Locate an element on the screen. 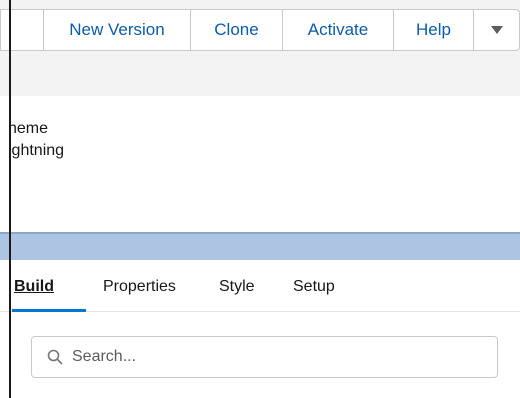 This screenshot has width=520, height=398. left-edge-border is located at coordinates (10, 199).